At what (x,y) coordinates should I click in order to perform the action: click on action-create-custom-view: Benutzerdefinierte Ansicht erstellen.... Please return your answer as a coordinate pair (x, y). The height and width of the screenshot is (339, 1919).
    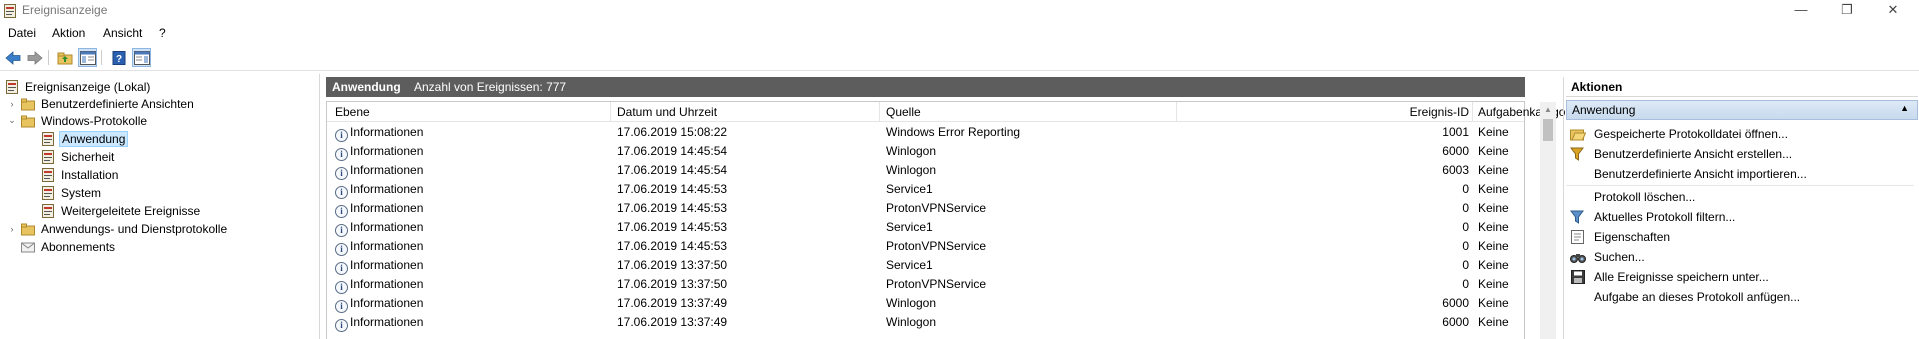
    Looking at the image, I should click on (1741, 154).